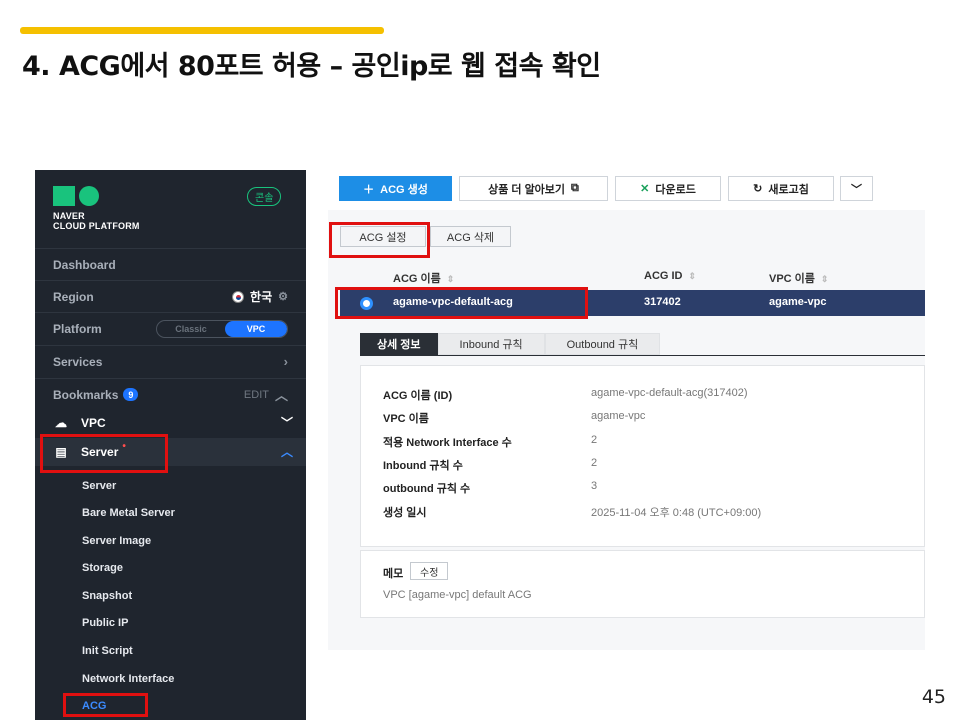  I want to click on tab-outbound-rules: Outbound 규칙, so click(602, 344).